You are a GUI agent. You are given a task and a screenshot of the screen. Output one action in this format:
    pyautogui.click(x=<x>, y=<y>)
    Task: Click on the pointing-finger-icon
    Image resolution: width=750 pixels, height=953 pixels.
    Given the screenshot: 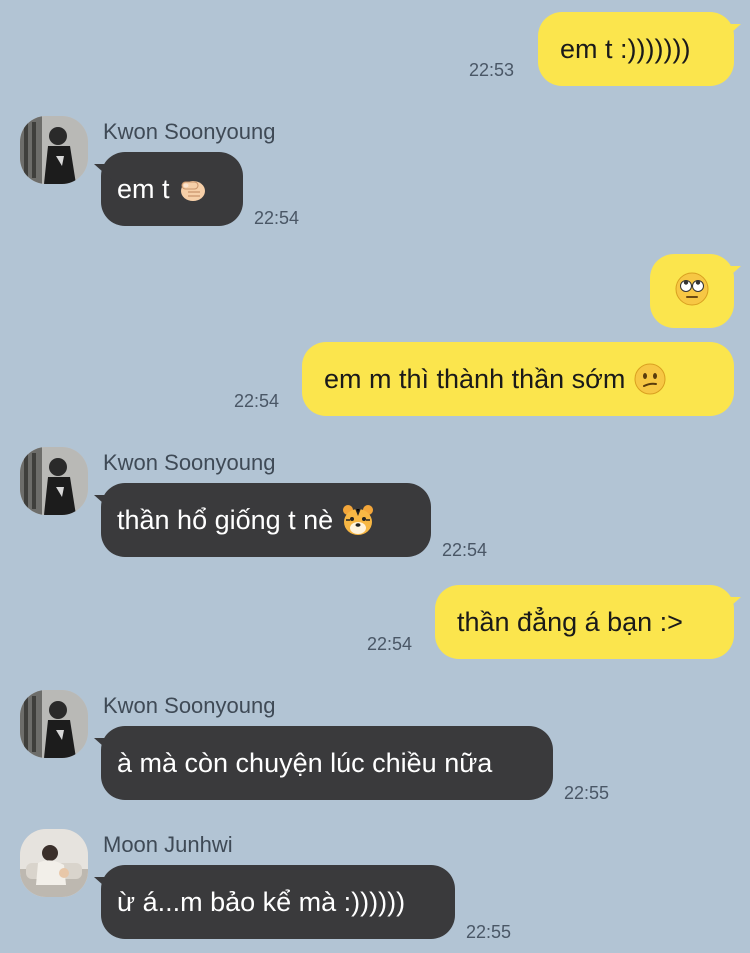 What is the action you would take?
    pyautogui.click(x=193, y=189)
    